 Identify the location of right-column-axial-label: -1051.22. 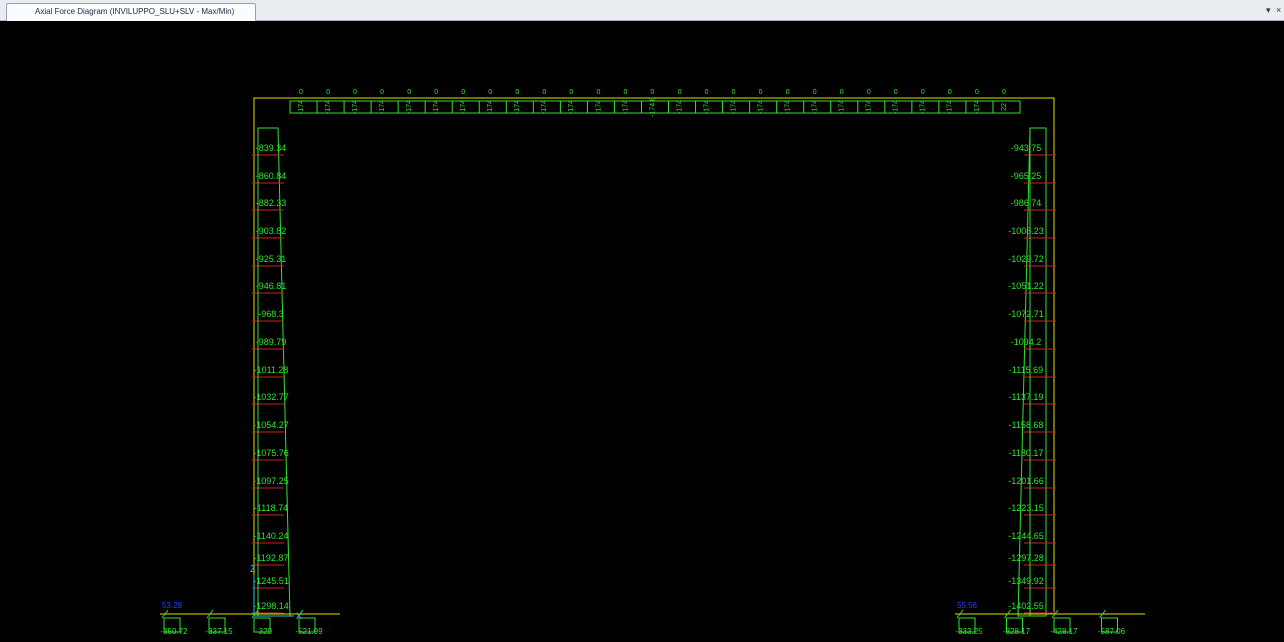
(1026, 286).